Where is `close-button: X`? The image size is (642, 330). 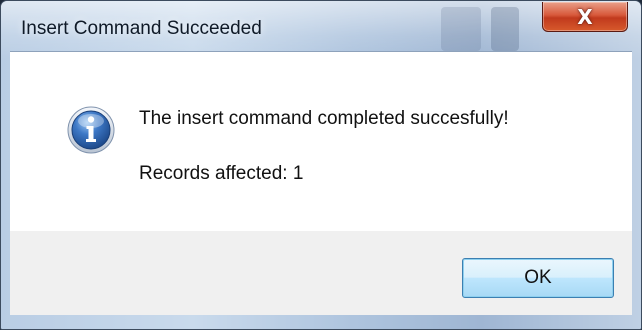
close-button: X is located at coordinates (585, 17).